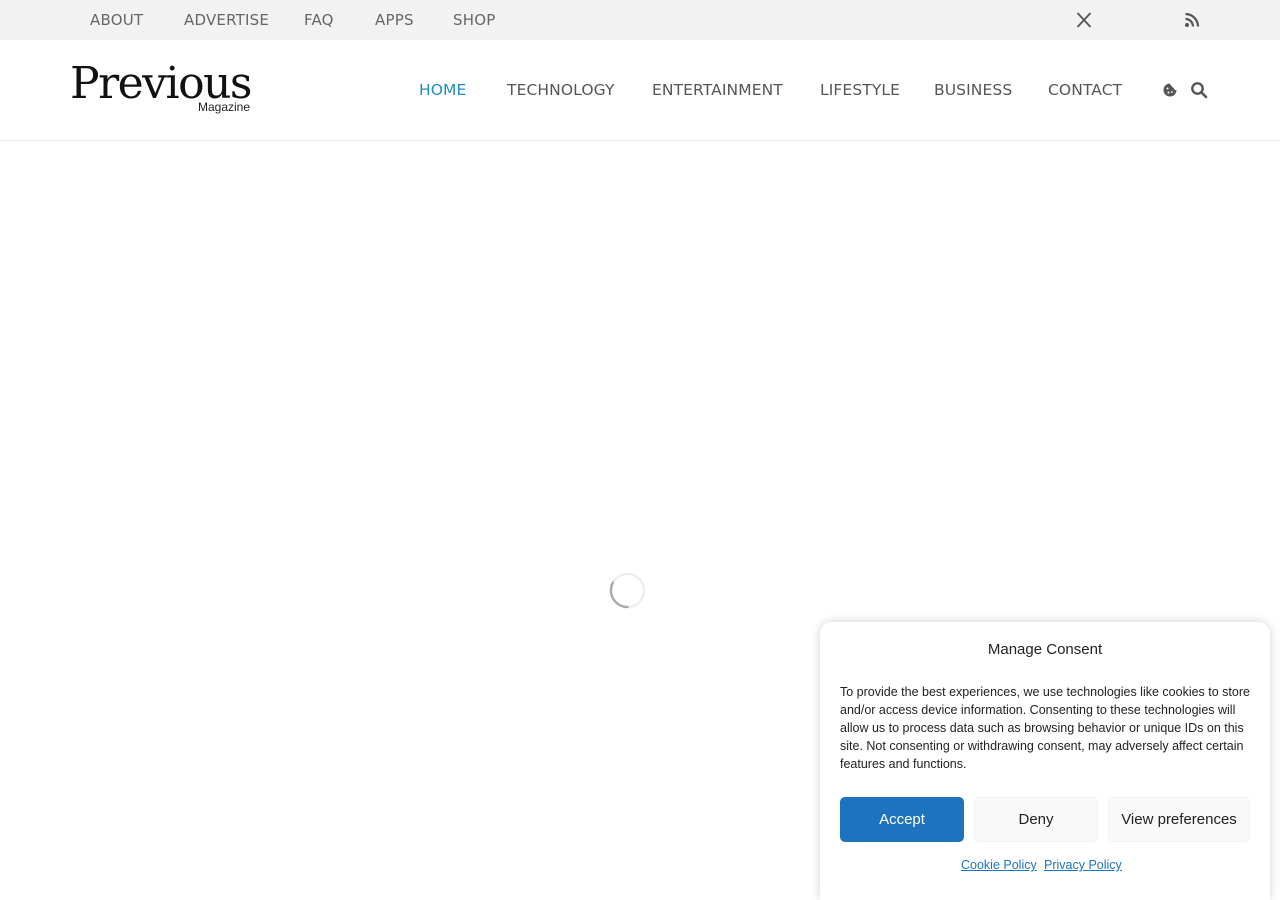 The height and width of the screenshot is (900, 1280). Describe the element at coordinates (902, 819) in the screenshot. I see `accept-button: Accept` at that location.